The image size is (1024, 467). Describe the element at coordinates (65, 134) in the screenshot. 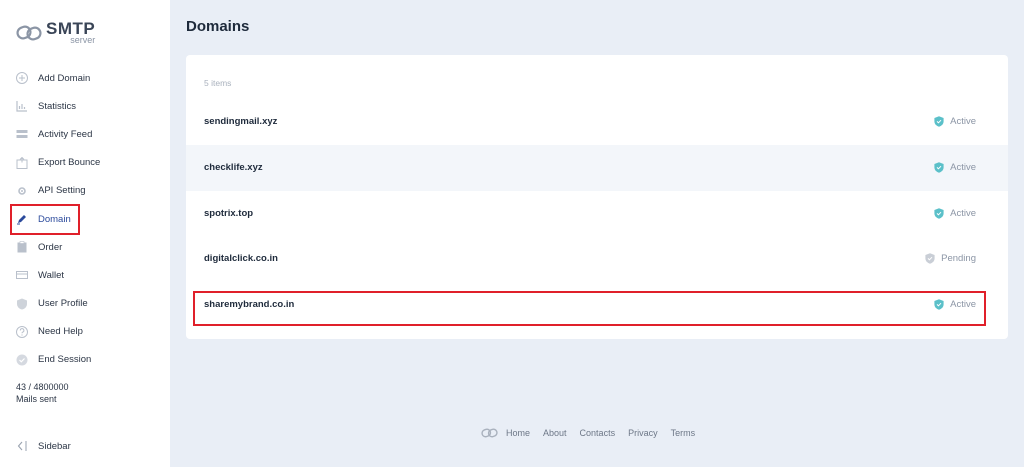

I see `sidebar-item-label: Activity Feed` at that location.